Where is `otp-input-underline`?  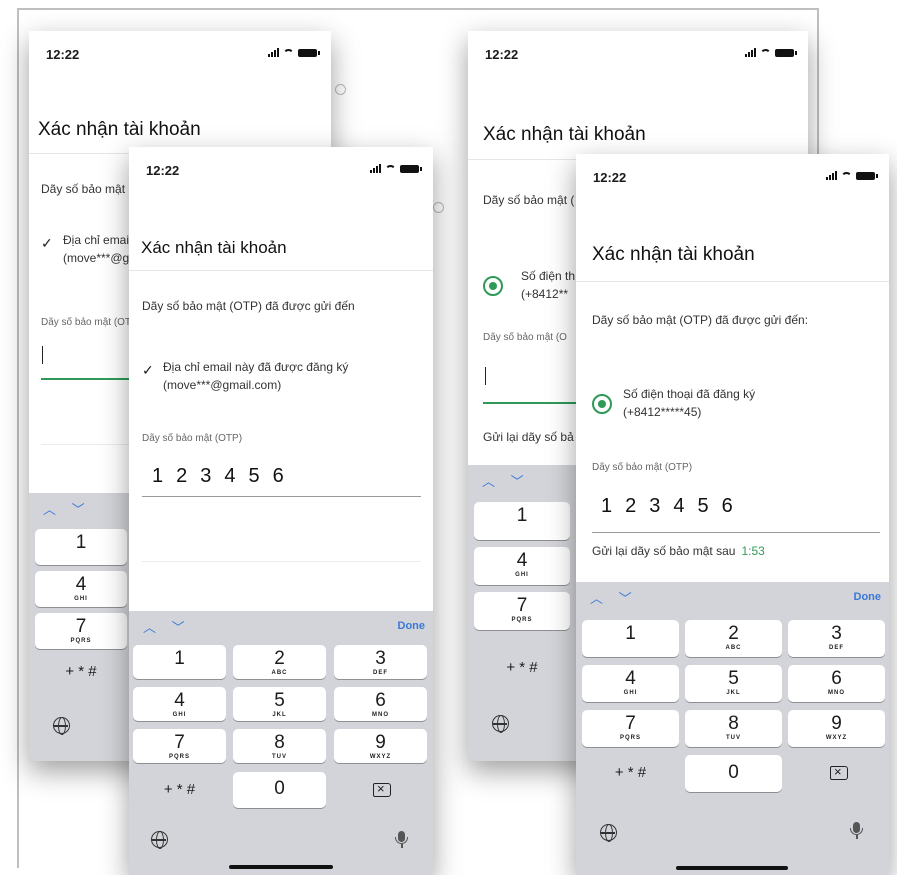
otp-input-underline is located at coordinates (281, 496).